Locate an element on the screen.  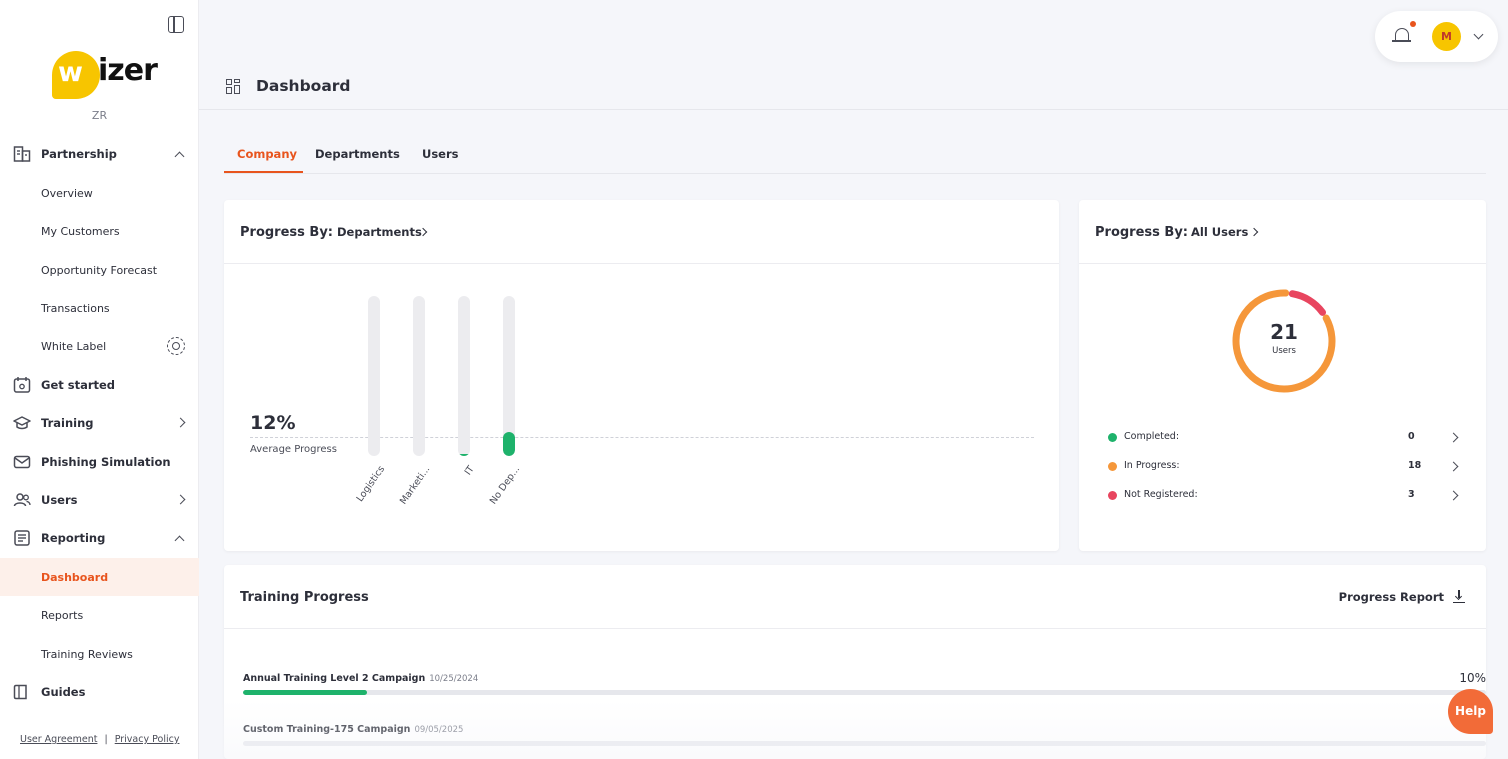
legend-not-registered: Not Registered: 3 is located at coordinates (1283, 496).